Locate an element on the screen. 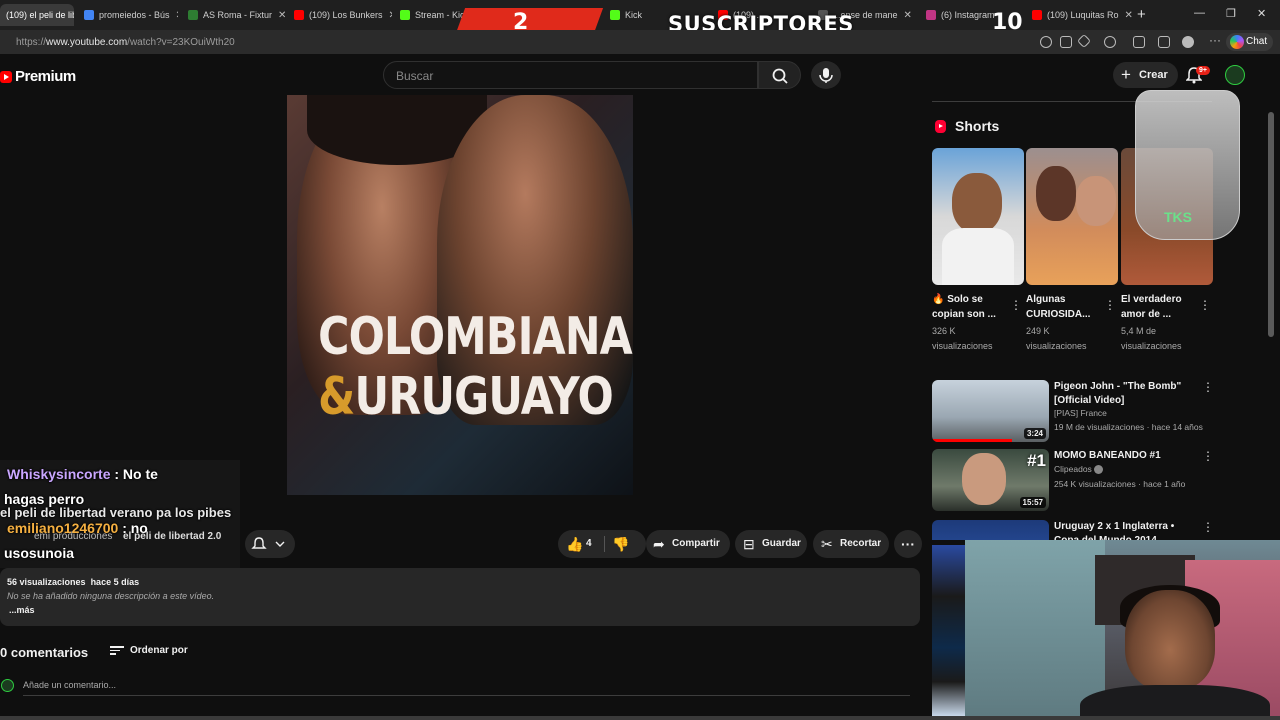  browser-tab: Kick is located at coordinates (634, 15).